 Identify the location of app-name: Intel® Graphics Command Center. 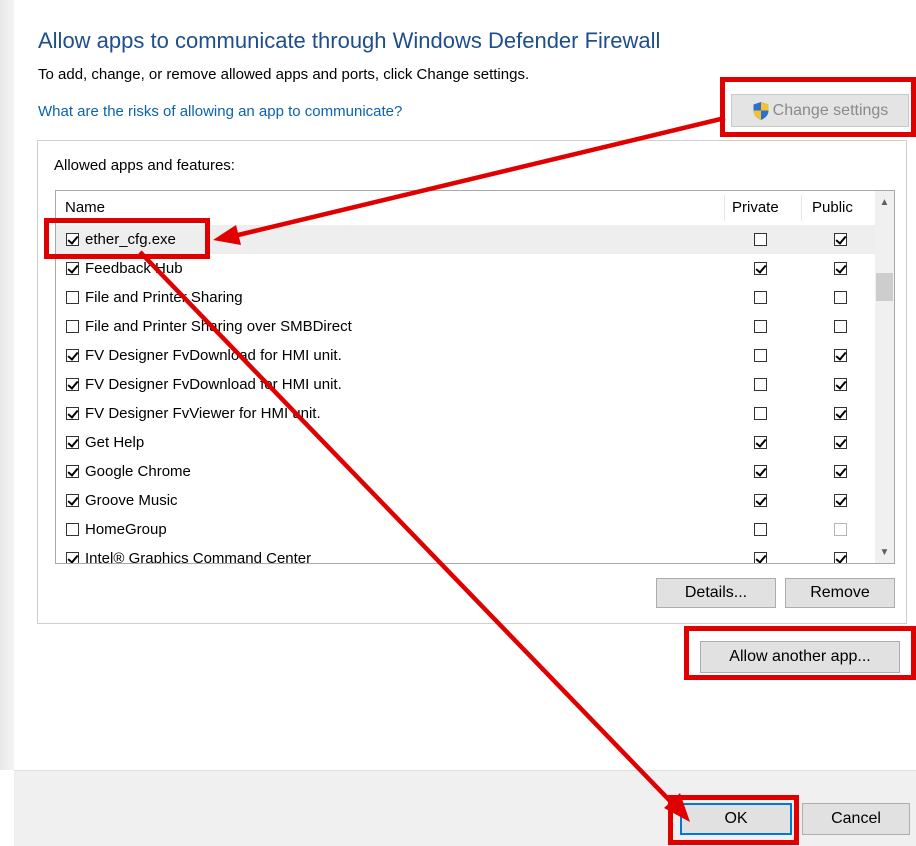
(198, 557).